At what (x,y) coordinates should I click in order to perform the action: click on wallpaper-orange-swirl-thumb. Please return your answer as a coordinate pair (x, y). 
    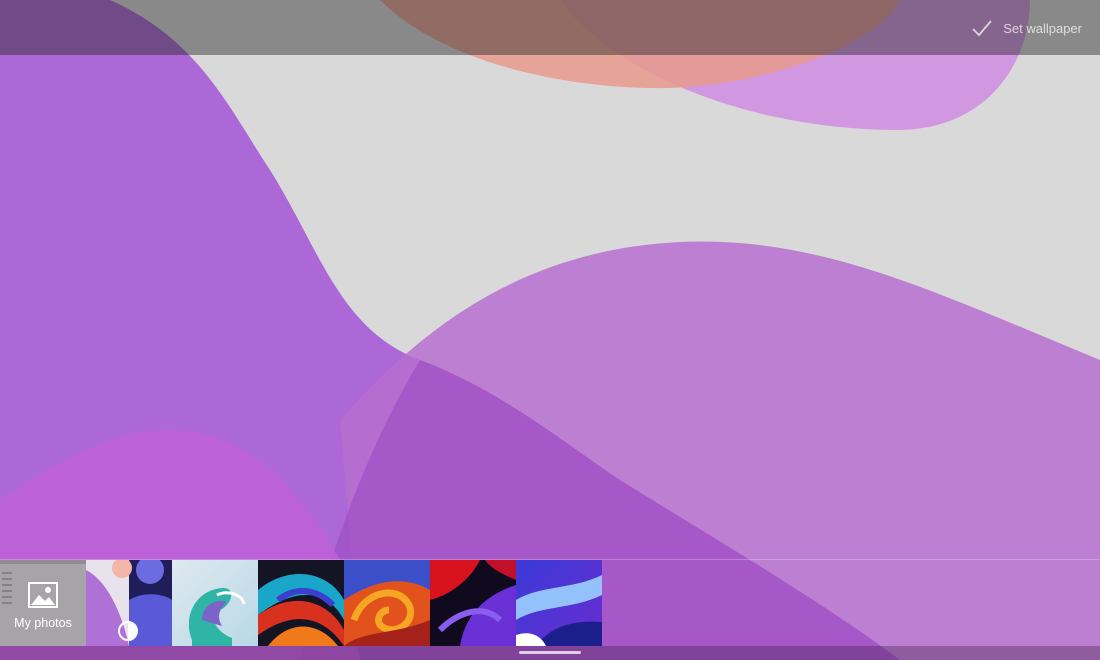
    Looking at the image, I should click on (387, 603).